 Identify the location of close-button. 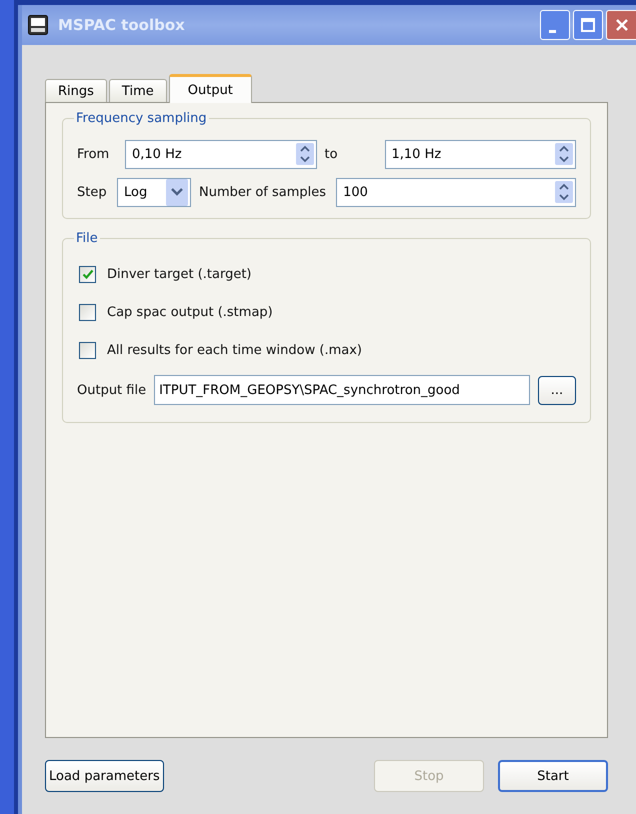
(621, 25).